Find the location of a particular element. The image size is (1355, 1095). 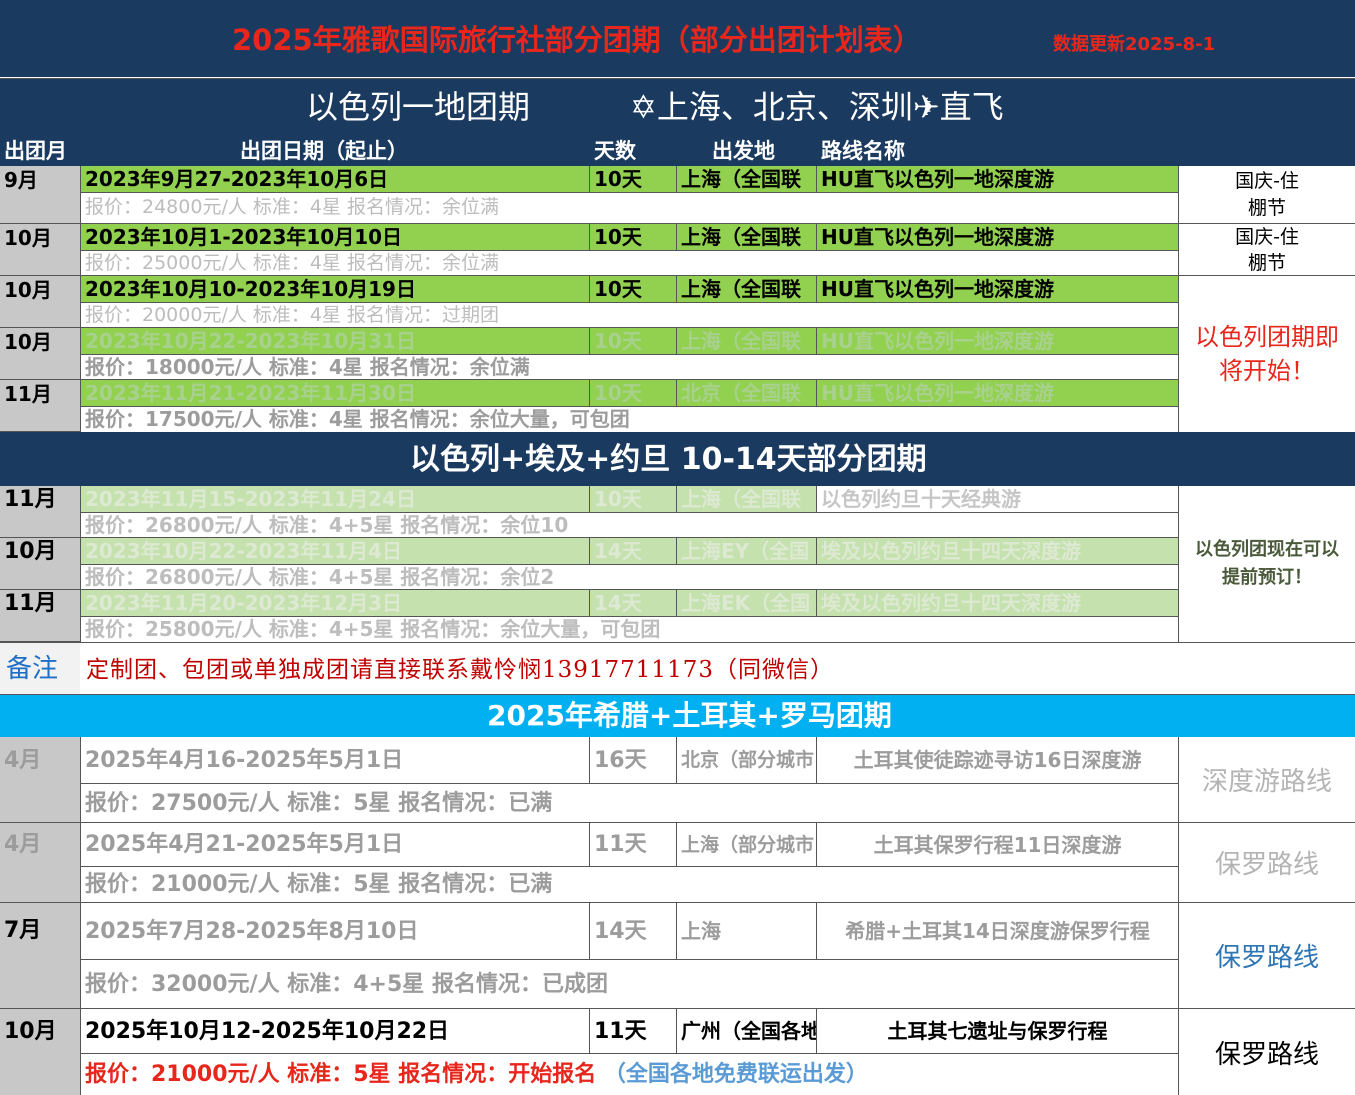

origin-cell: 广州（全国各地 is located at coordinates (747, 1031).